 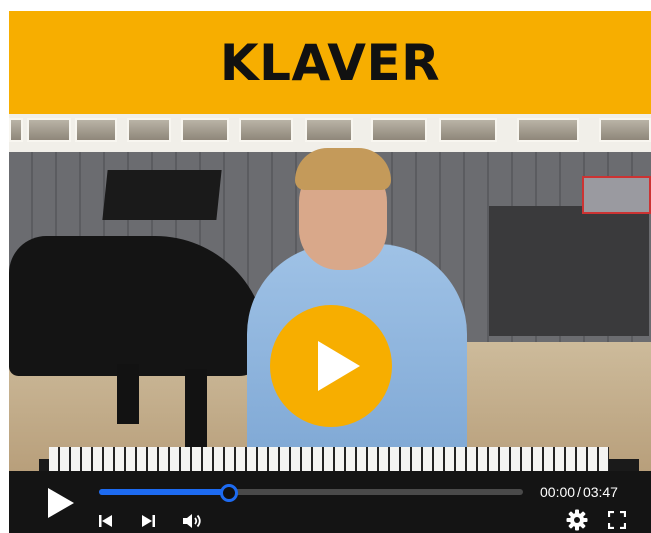 I want to click on next-button, so click(x=148, y=521).